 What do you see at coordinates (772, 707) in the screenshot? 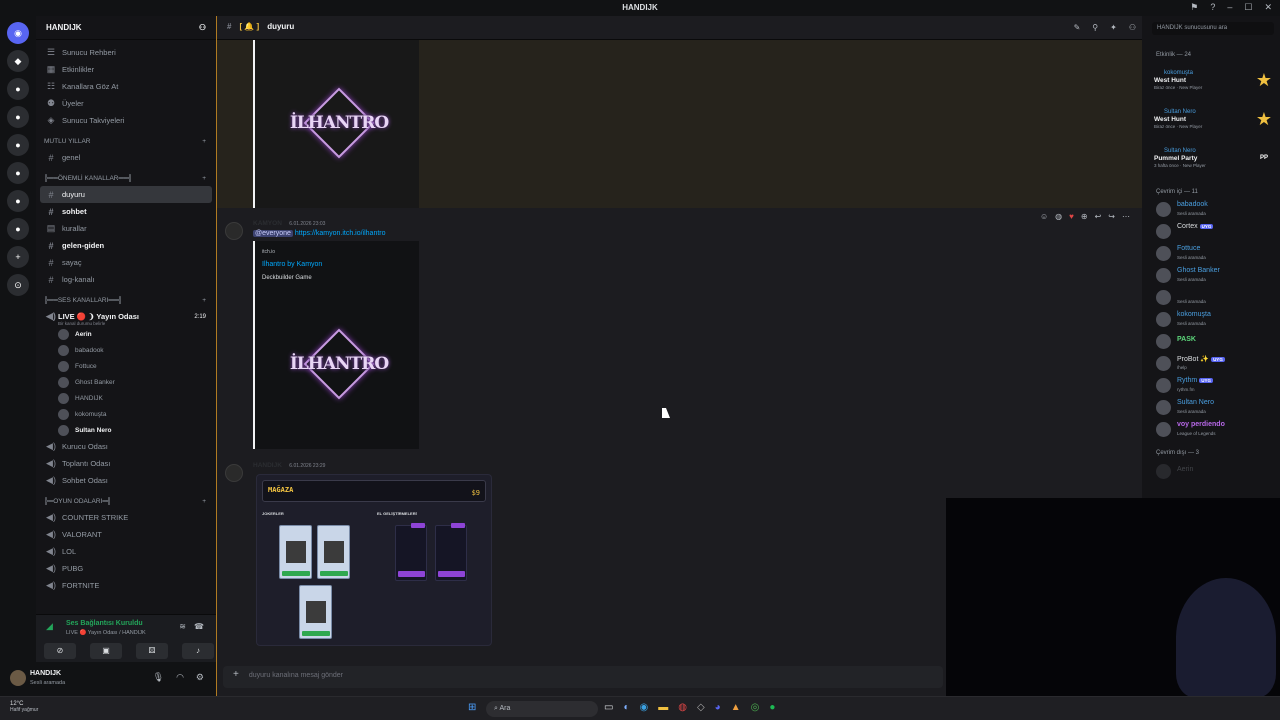
I see `spotify-icon: ●` at bounding box center [772, 707].